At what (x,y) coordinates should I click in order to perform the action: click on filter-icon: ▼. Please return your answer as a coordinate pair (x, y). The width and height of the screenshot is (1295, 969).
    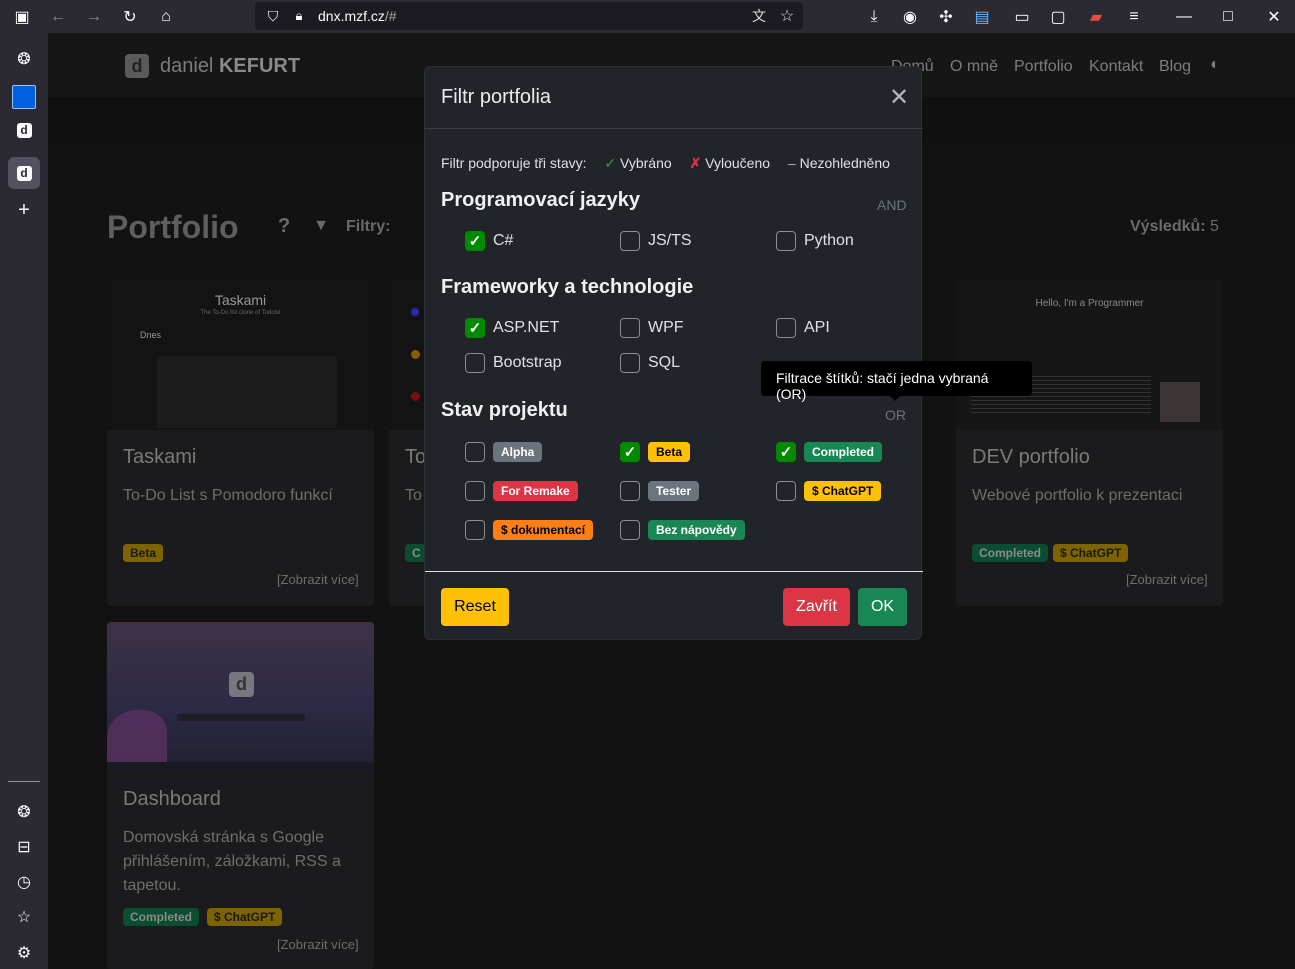
    Looking at the image, I should click on (321, 226).